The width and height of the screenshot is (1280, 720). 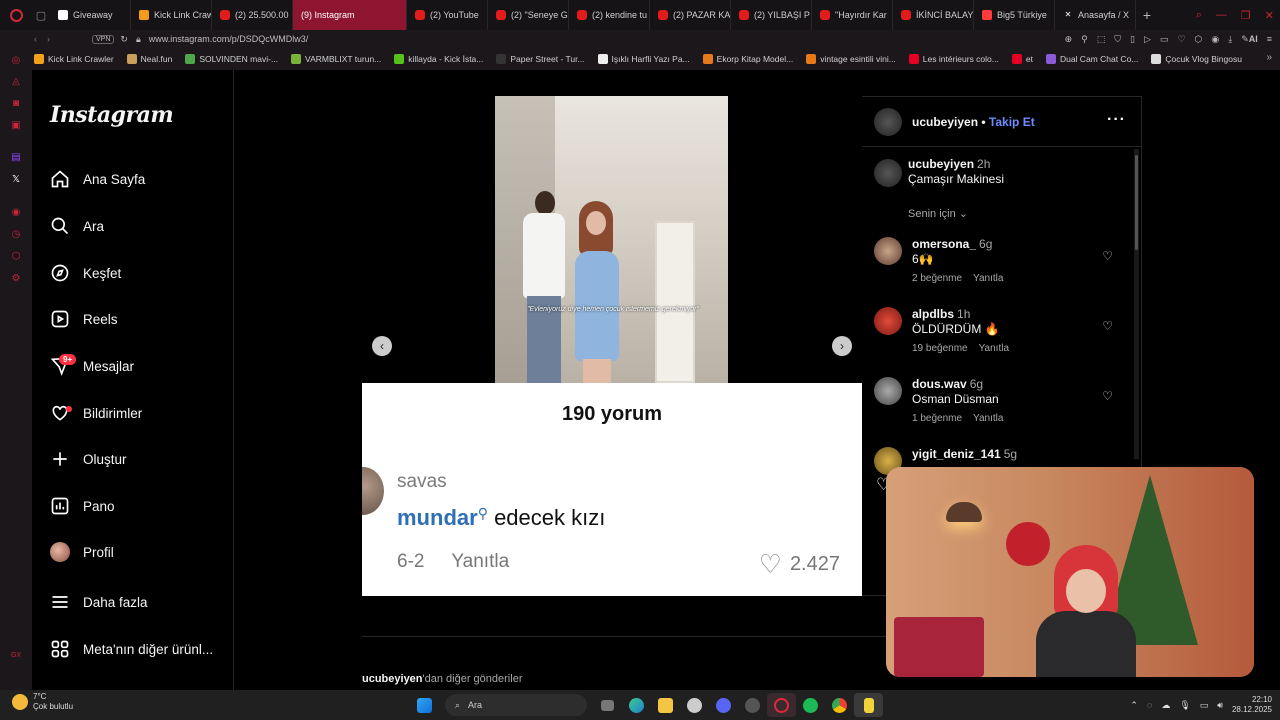 I want to click on extensions-sidebar-icon: ◬, so click(x=16, y=82).